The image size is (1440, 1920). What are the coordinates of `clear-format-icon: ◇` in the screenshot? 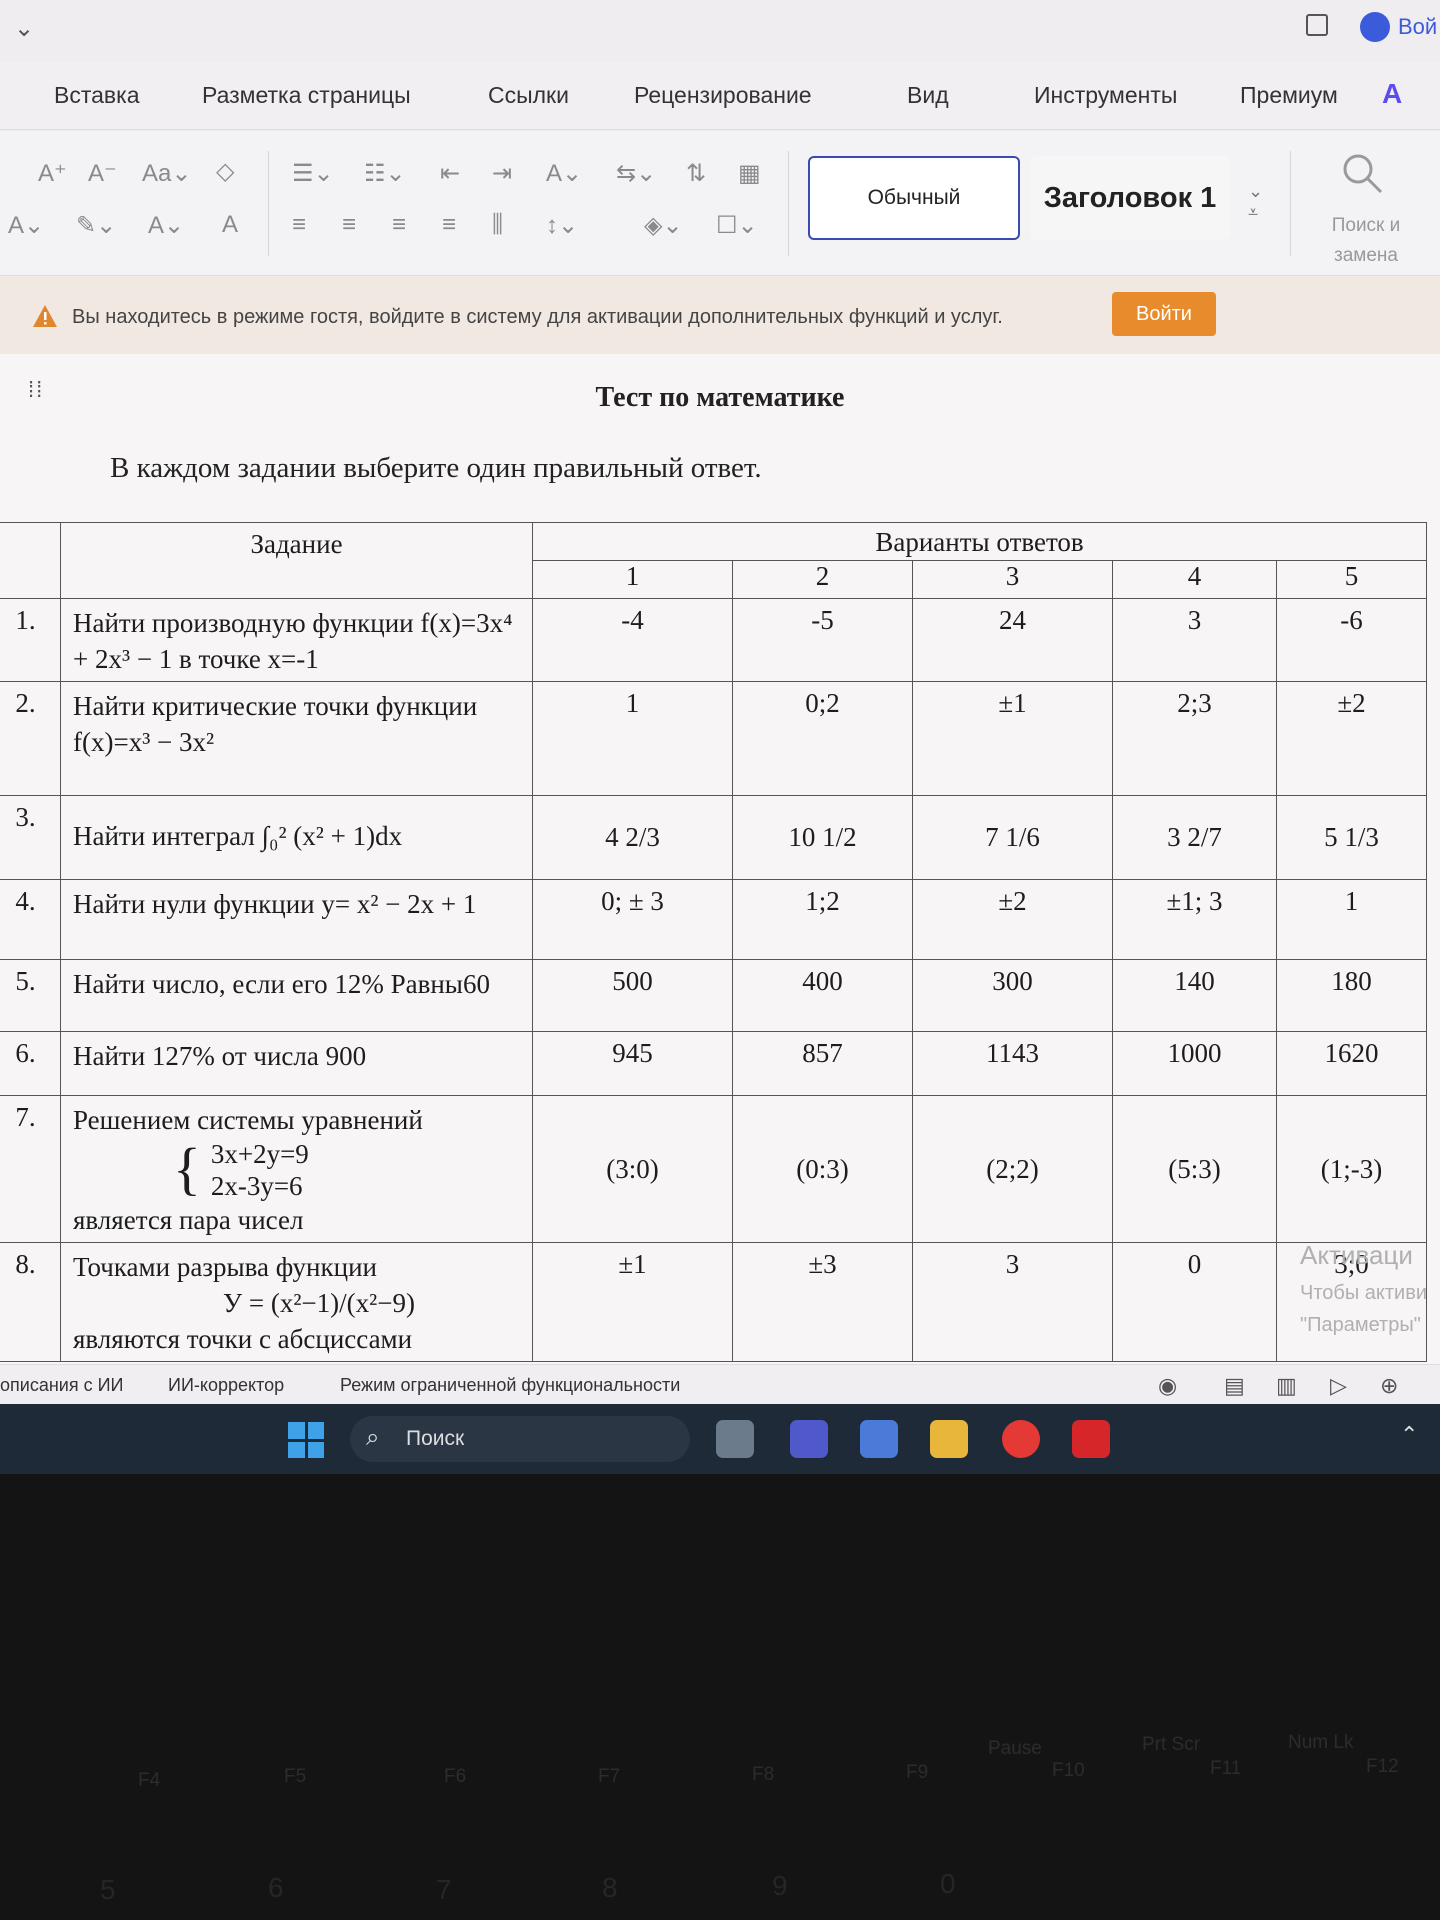 It's located at (225, 171).